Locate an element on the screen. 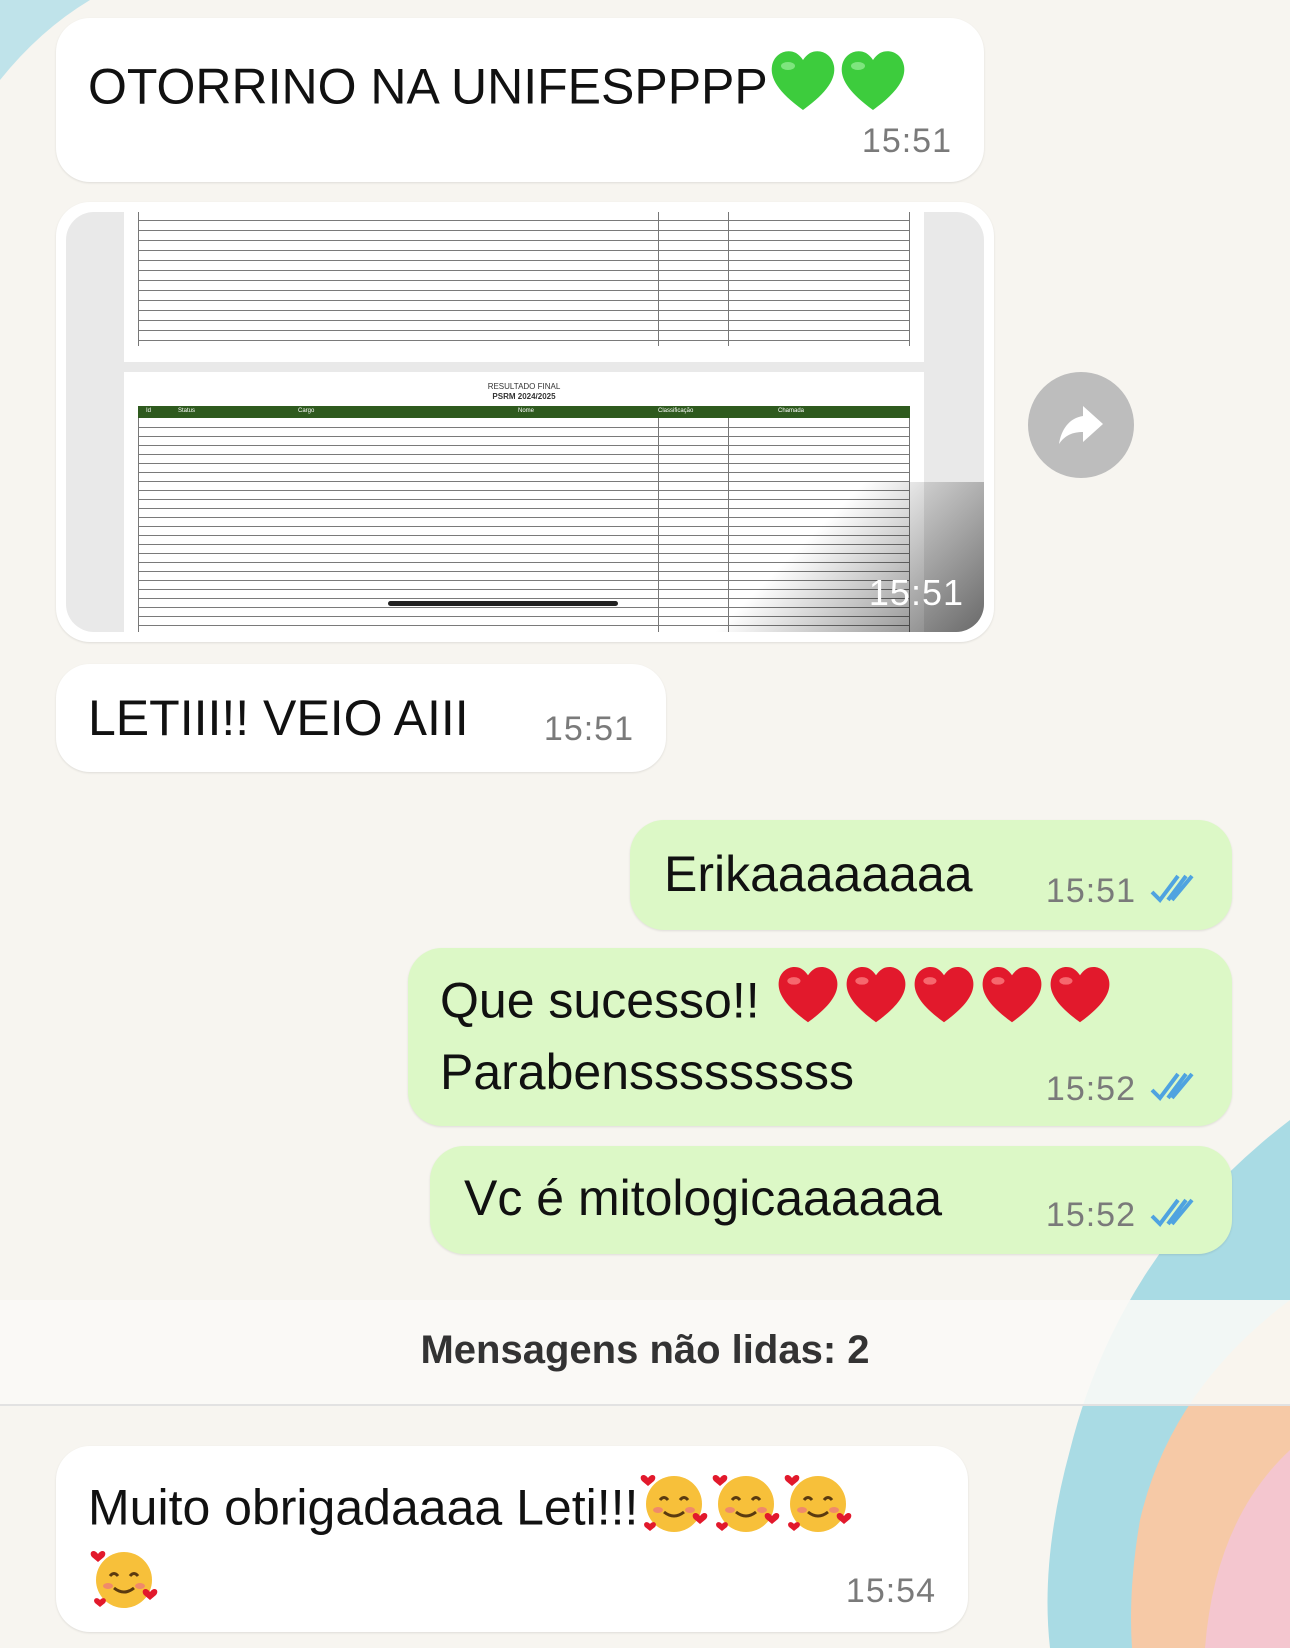 The width and height of the screenshot is (1290, 1648). message-text-line2: Parabensssssssss is located at coordinates (647, 1072).